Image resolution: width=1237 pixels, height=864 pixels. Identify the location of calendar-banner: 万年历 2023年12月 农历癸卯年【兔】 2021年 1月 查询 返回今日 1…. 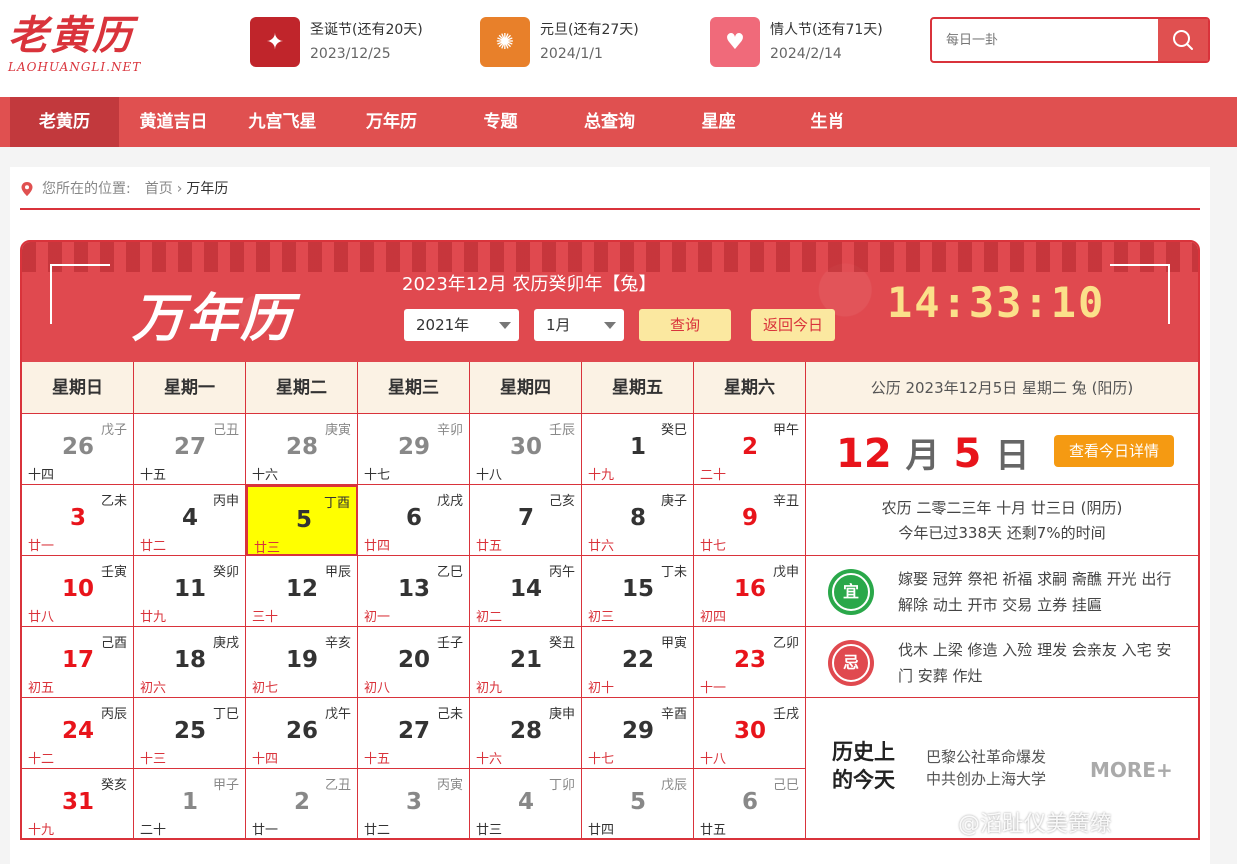
(610, 302).